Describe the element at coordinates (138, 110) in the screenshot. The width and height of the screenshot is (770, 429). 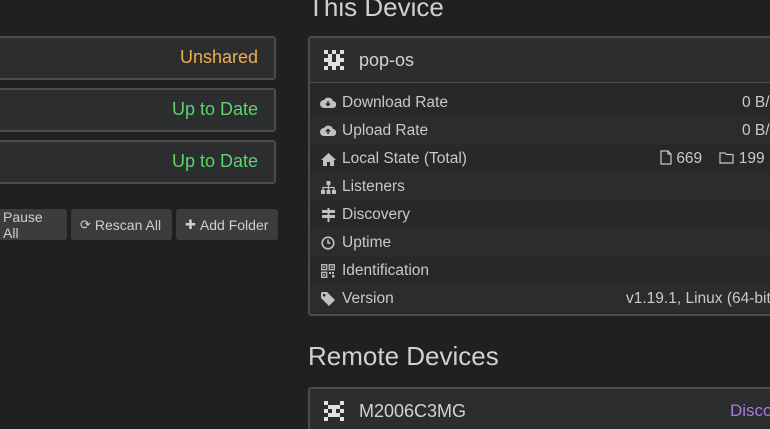
I see `folder-panel-2: Up to Date` at that location.